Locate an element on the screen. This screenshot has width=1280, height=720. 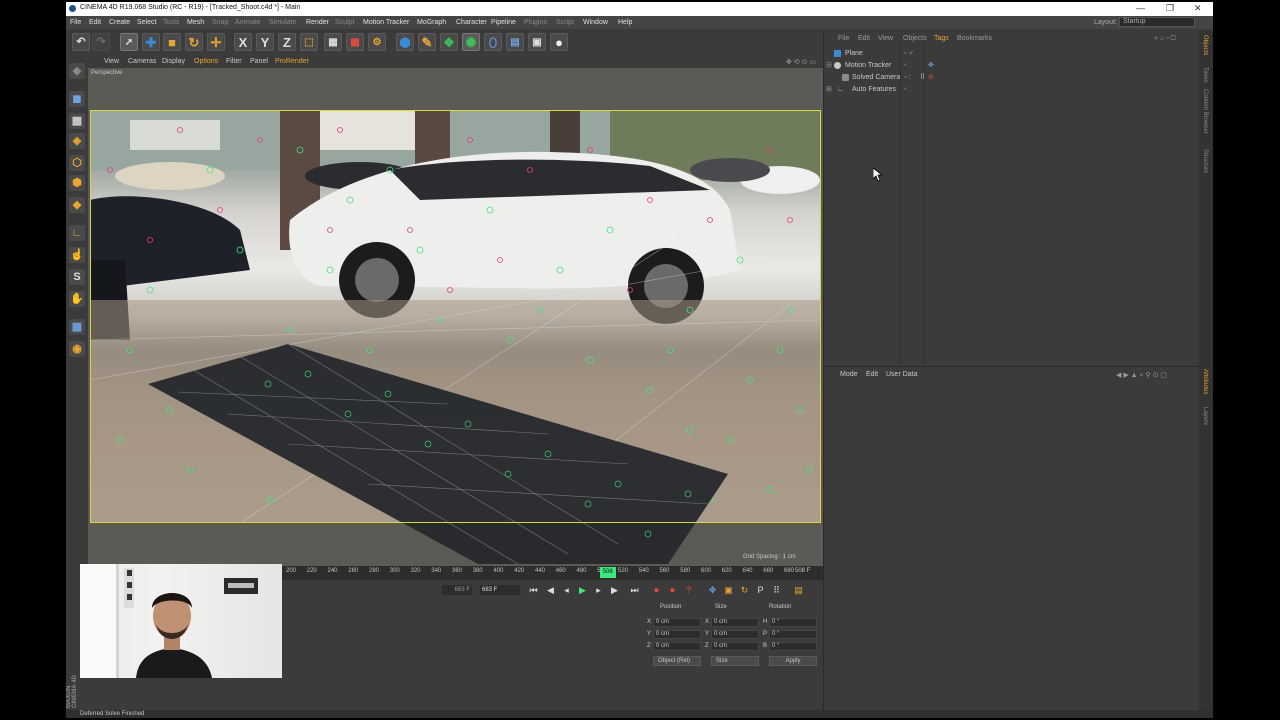
apply-button: Apply is located at coordinates (793, 661).